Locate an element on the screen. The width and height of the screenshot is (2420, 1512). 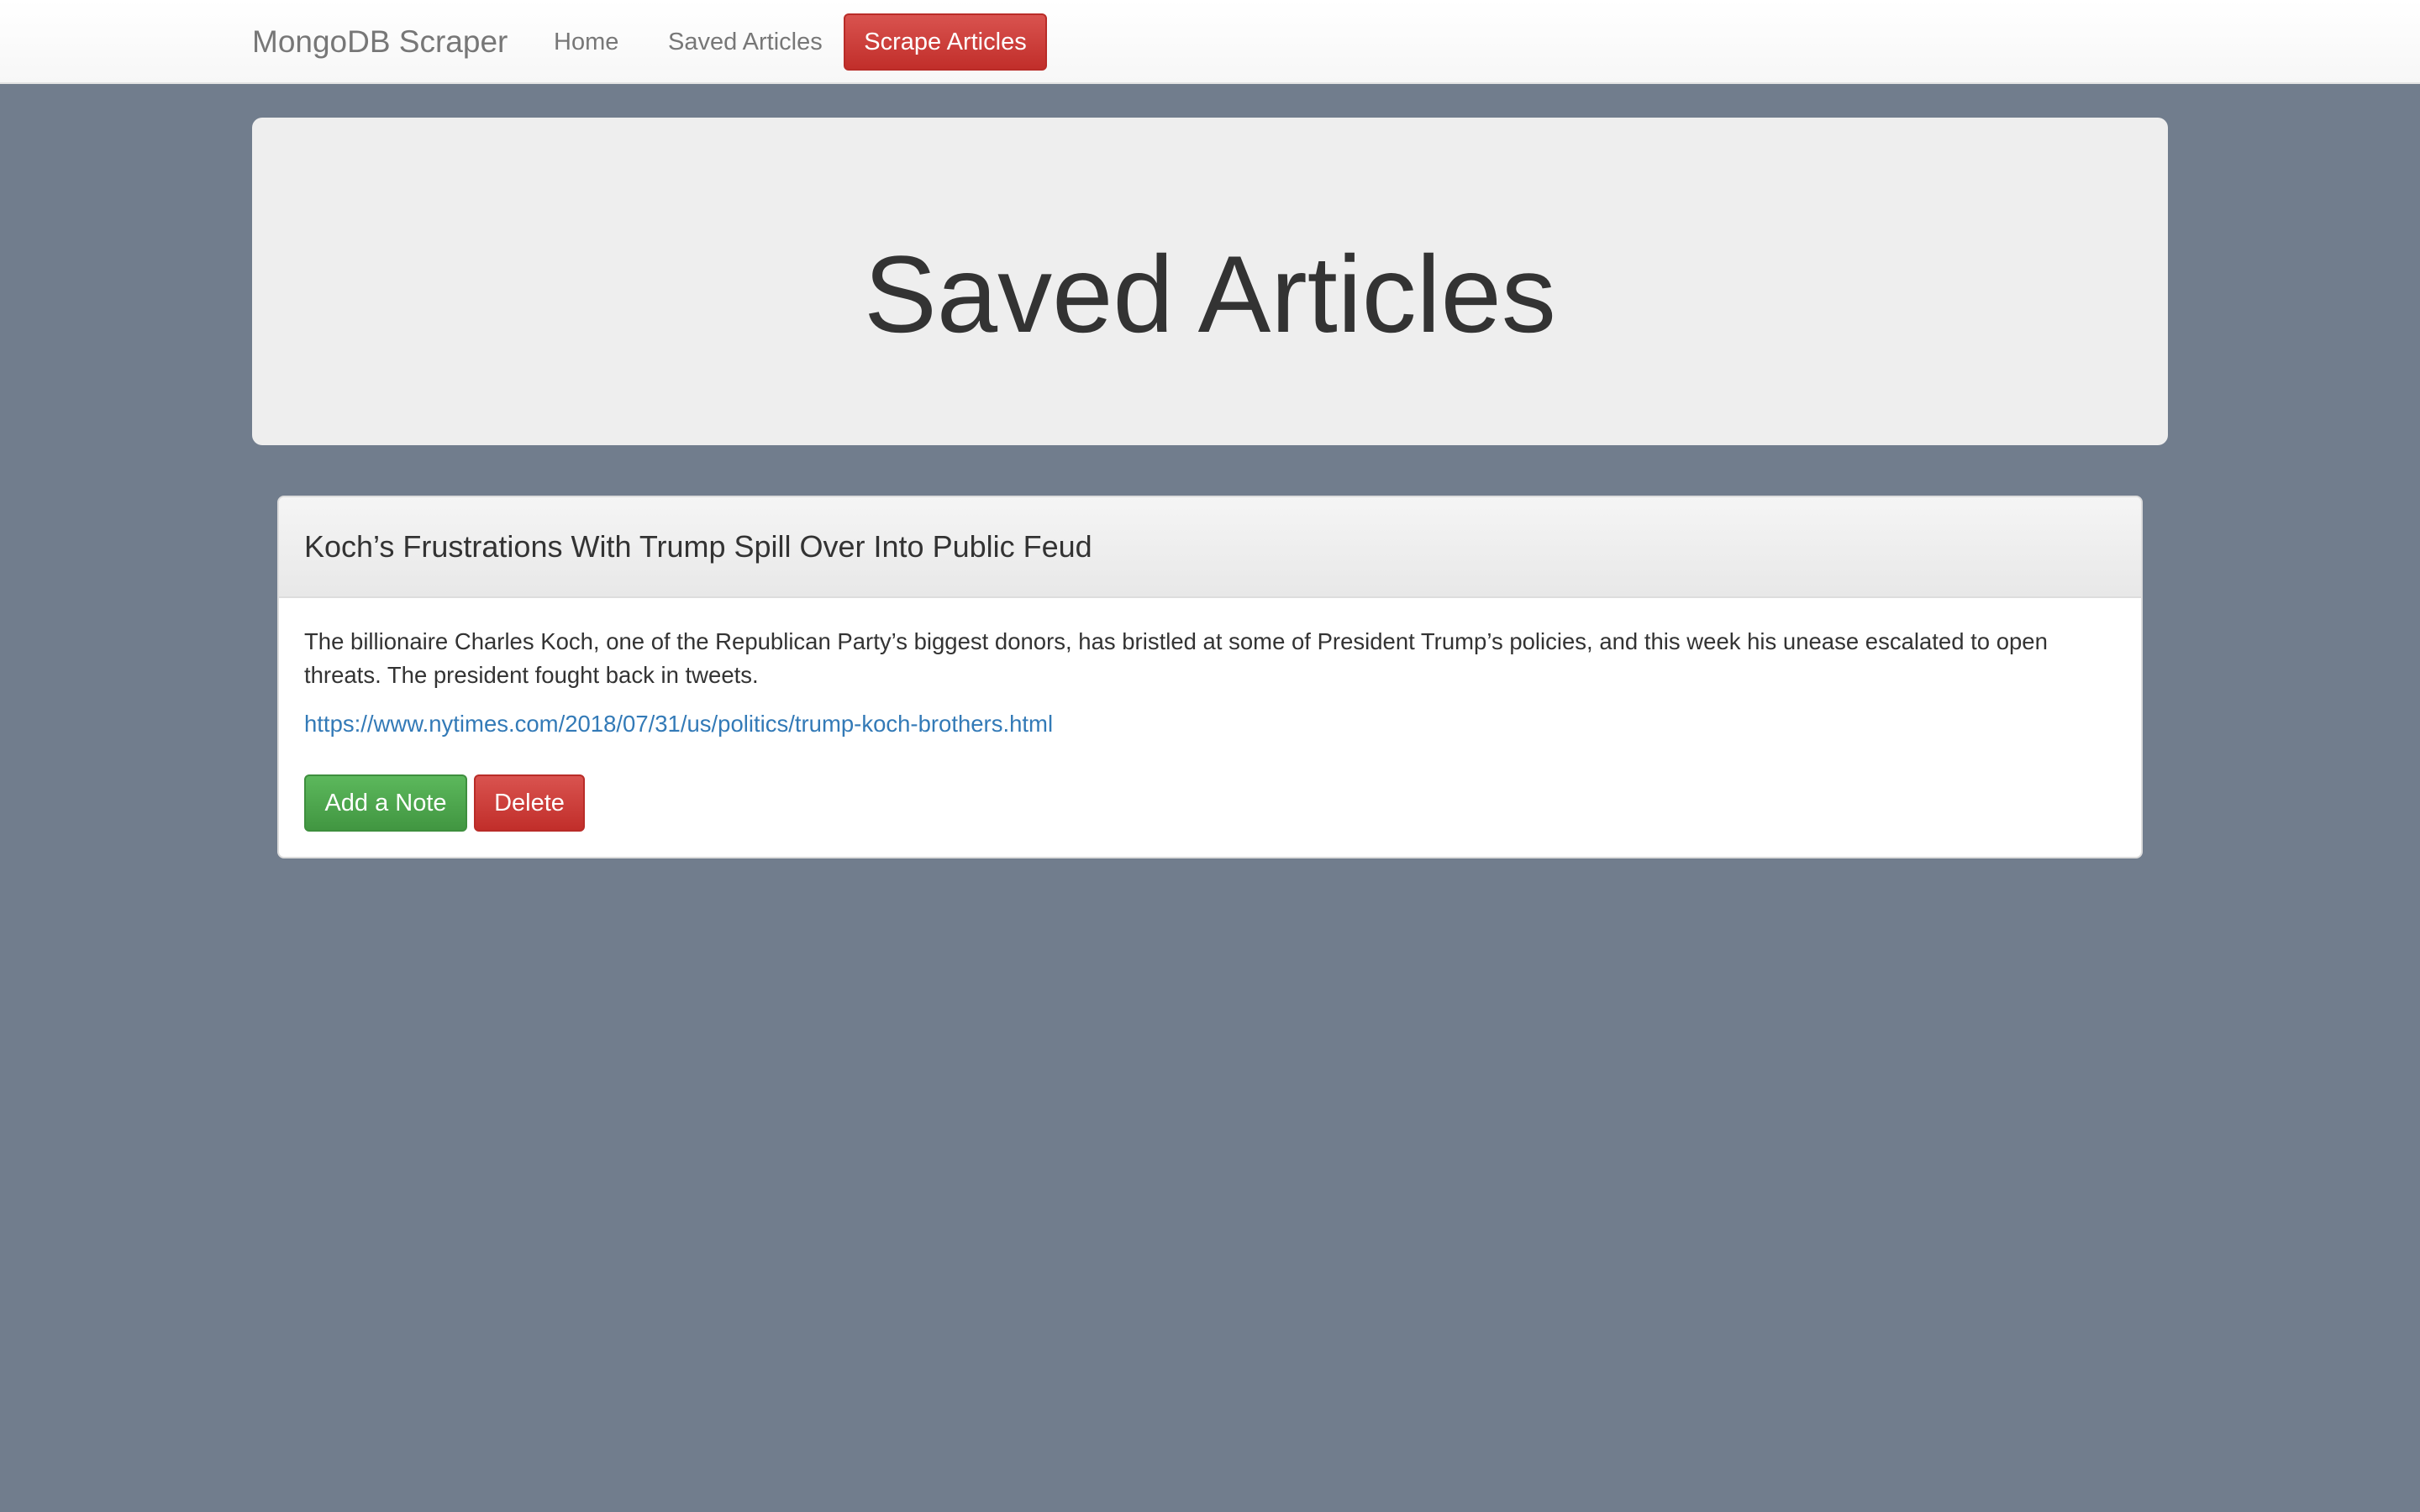
add-note-button: Add a Note is located at coordinates (385, 803).